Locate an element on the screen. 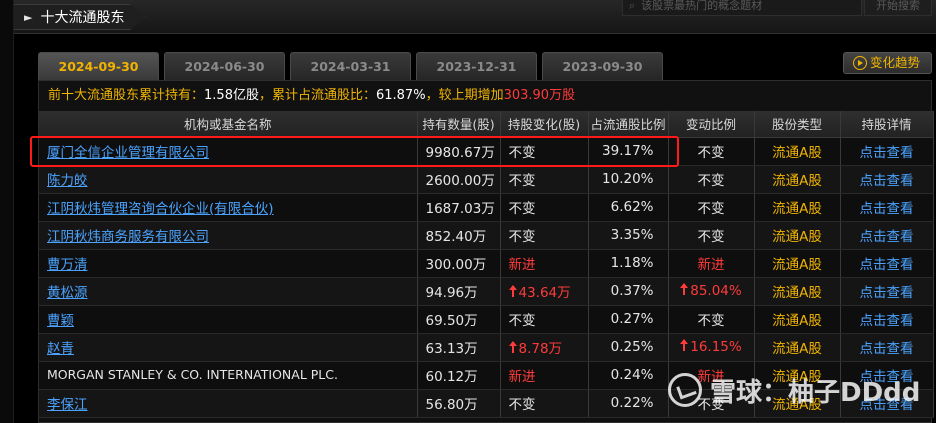 This screenshot has height=423, width=936. table-row: 赵青 63.13万 8.78万 0.25% 16.15% 流通A股 点击查看 is located at coordinates (486, 347).